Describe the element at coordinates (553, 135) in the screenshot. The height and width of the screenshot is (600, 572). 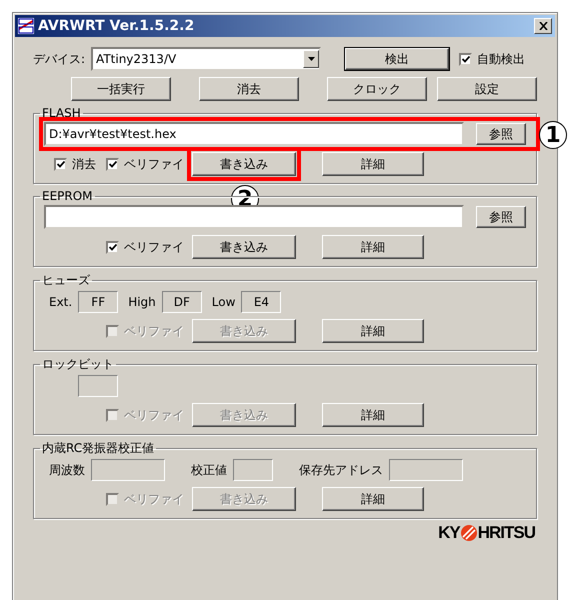
I see `callout-number: 1` at that location.